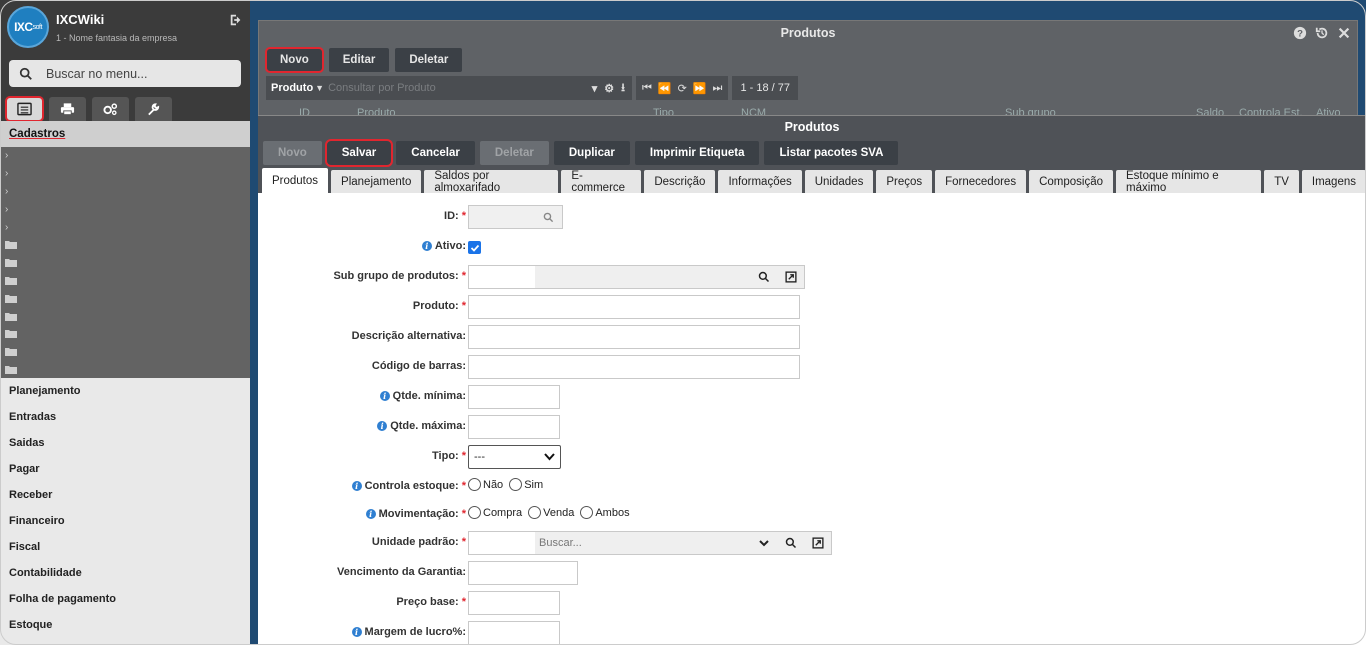 This screenshot has height=645, width=1366. Describe the element at coordinates (117, 38) in the screenshot. I see `company-name: 1 - Nome fantasia da empresa` at that location.